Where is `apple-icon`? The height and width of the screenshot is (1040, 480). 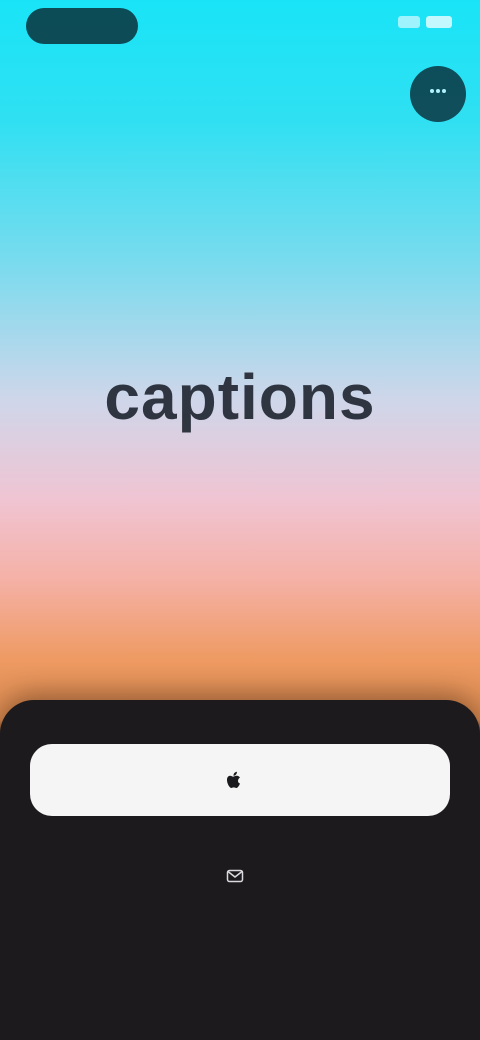 apple-icon is located at coordinates (234, 780).